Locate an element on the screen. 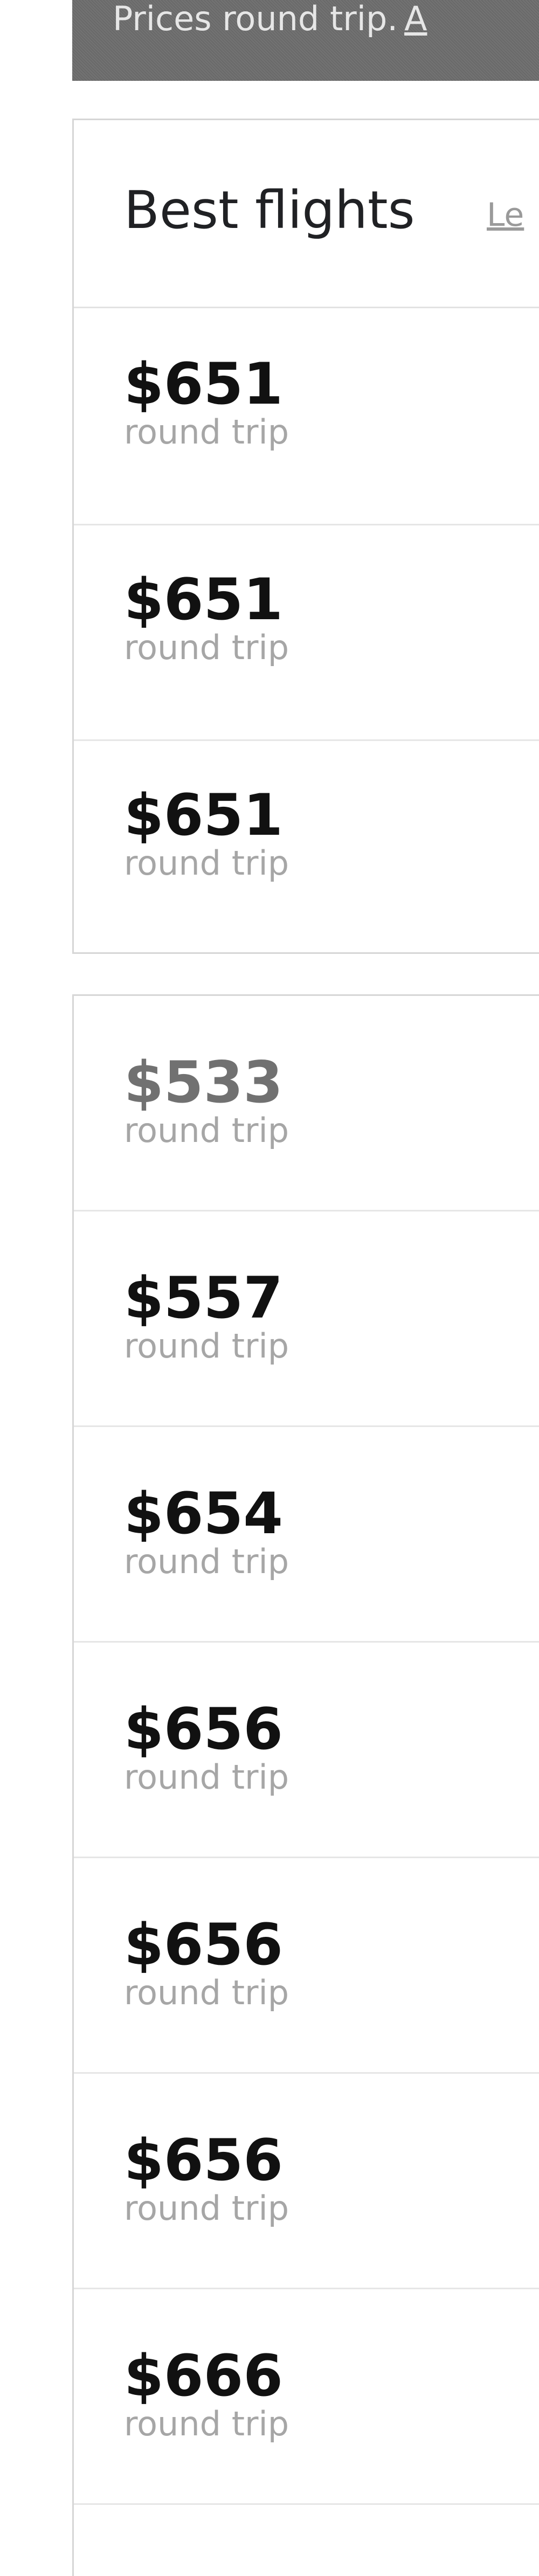 The width and height of the screenshot is (539, 2576). section-title: Best flights is located at coordinates (269, 210).